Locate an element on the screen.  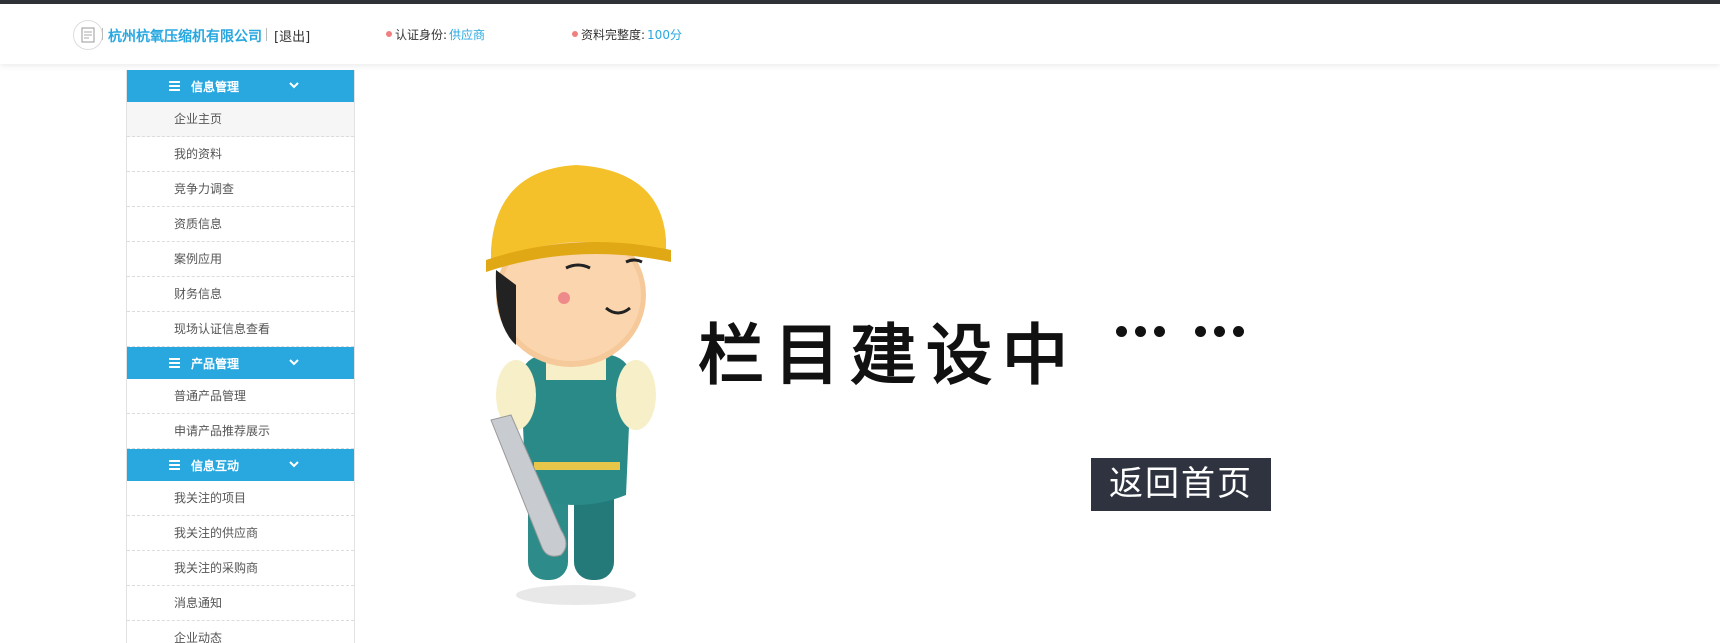
sidebar-item-product-recommendation: 申请产品推荐展示 is located at coordinates (240, 431).